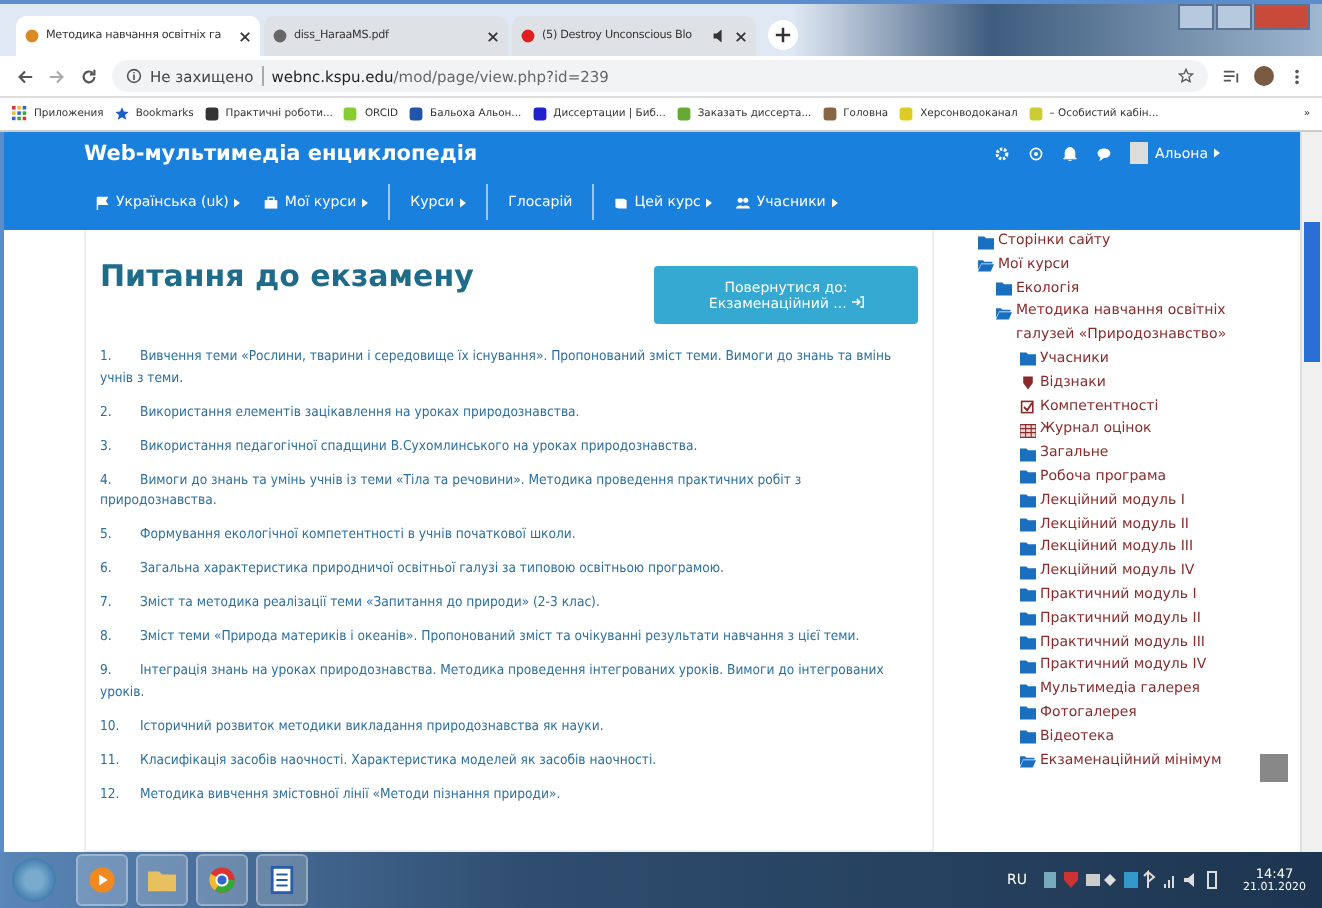 This screenshot has height=908, width=1322. What do you see at coordinates (1231, 76) in the screenshot?
I see `playlist-icon` at bounding box center [1231, 76].